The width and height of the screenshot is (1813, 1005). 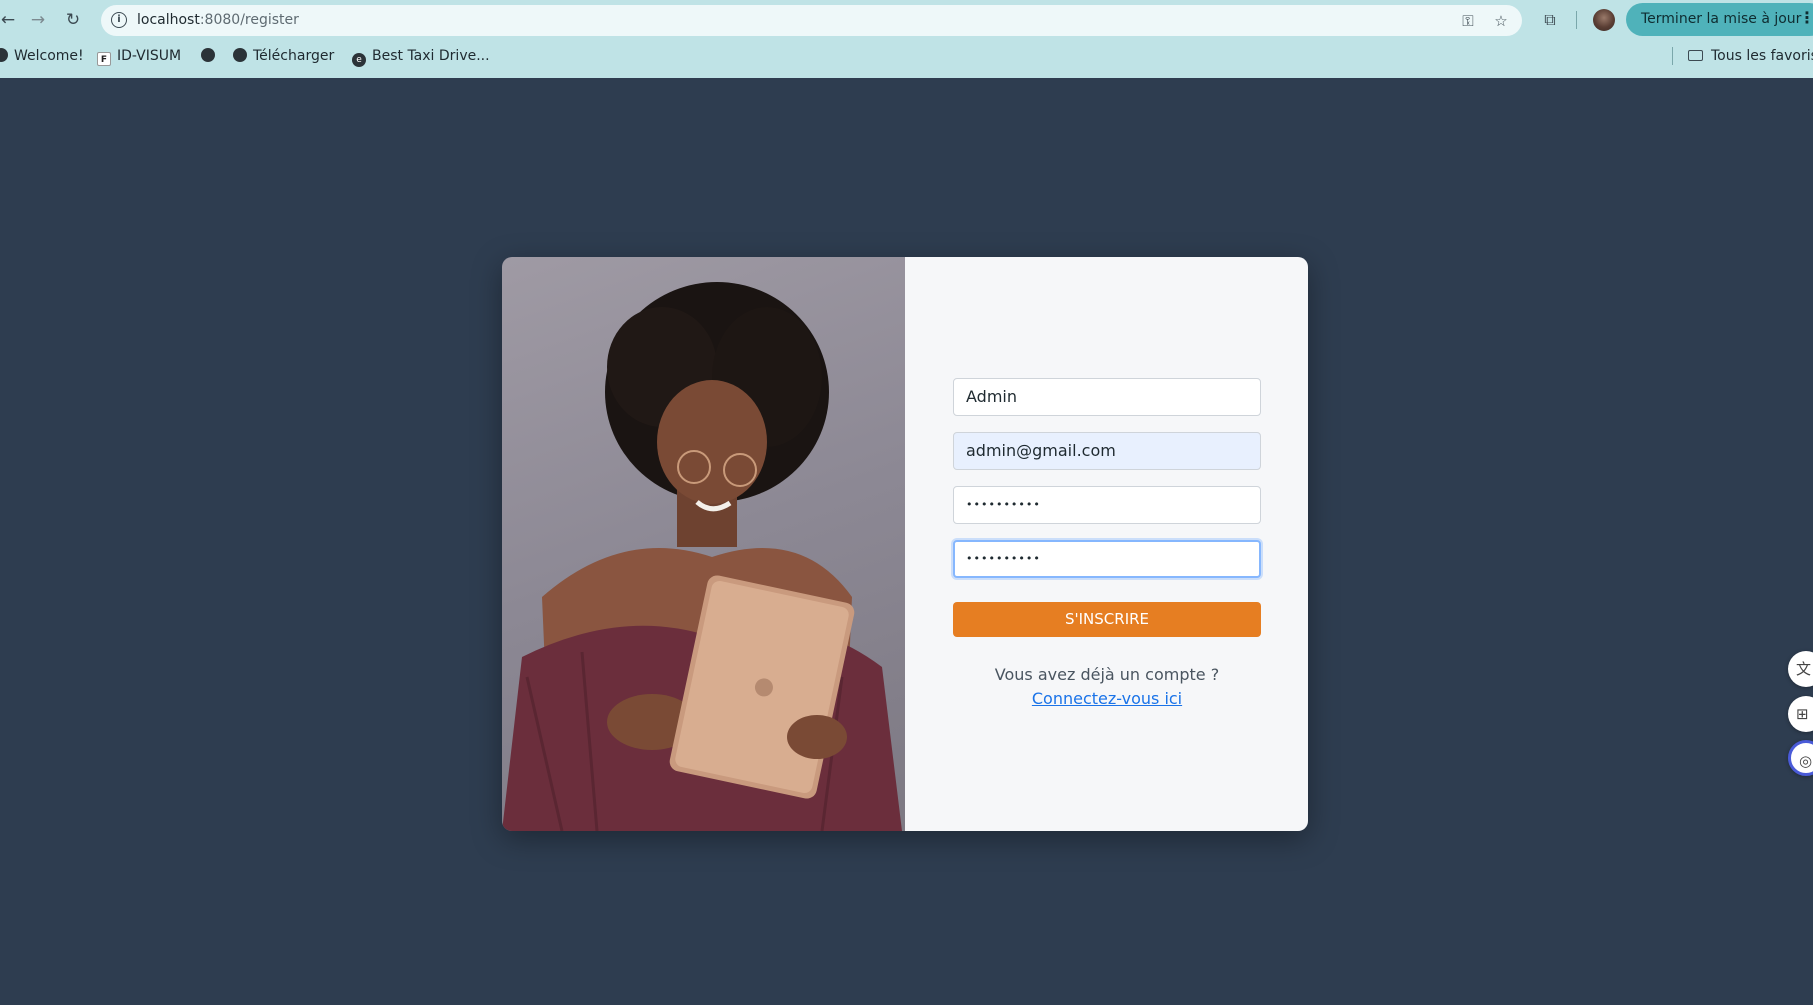 I want to click on url-path: :8080/register, so click(x=249, y=20).